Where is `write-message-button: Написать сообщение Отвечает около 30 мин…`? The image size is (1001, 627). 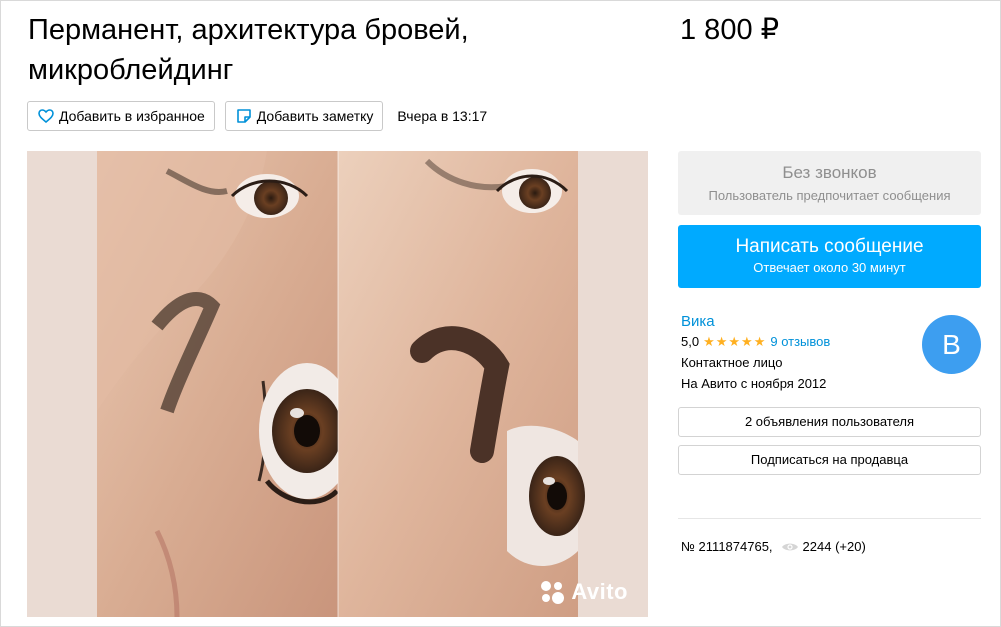 write-message-button: Написать сообщение Отвечает около 30 мин… is located at coordinates (829, 256).